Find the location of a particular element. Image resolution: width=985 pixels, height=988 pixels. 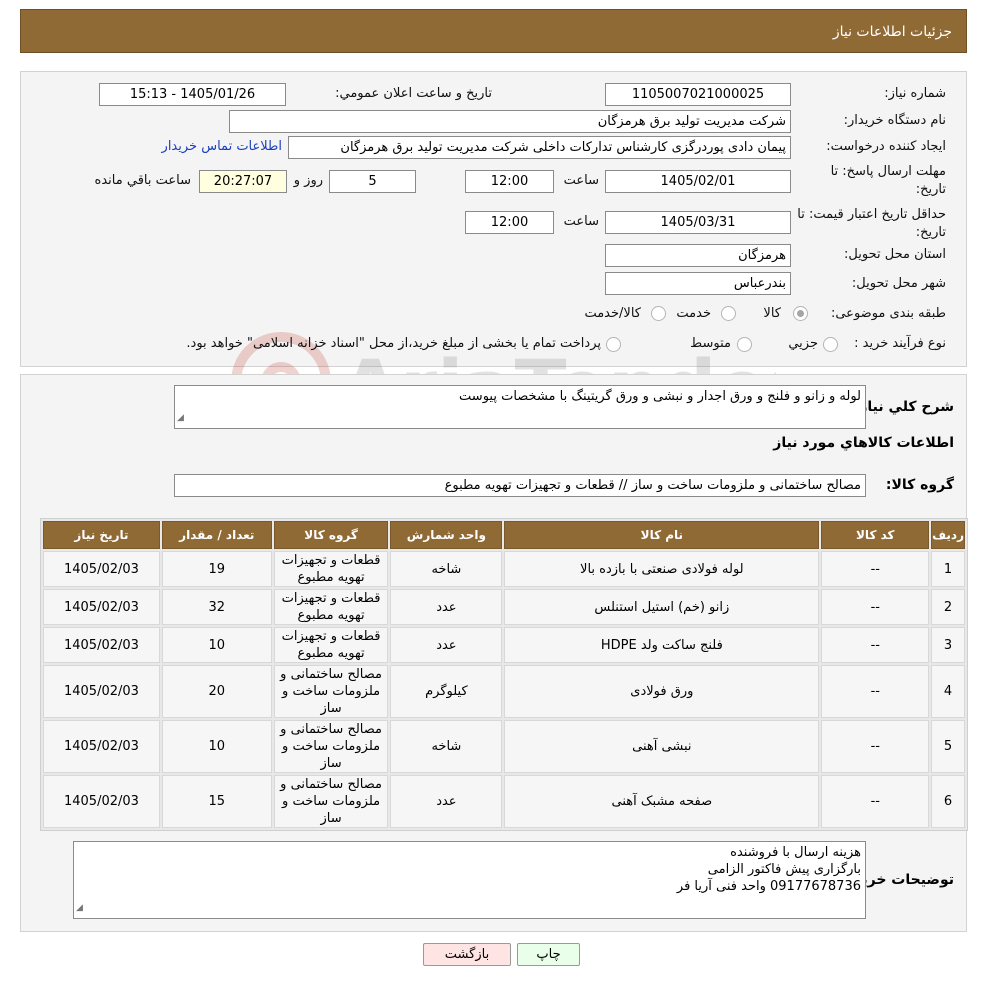

category-radio-service is located at coordinates (728, 313).